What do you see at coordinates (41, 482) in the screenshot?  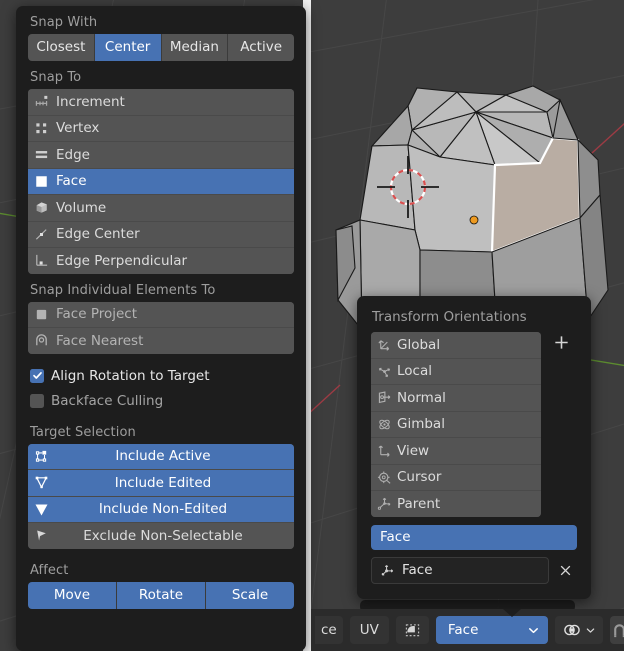 I see `include-edited-icon` at bounding box center [41, 482].